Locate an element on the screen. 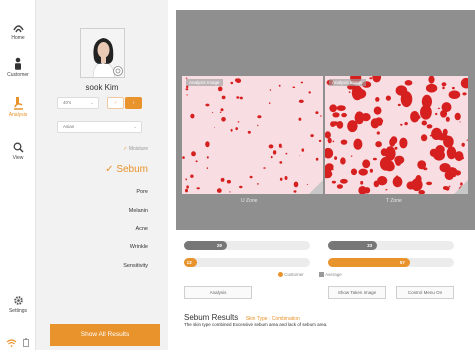 This screenshot has width=475, height=352. nav-analysis: Analysis is located at coordinates (18, 107).